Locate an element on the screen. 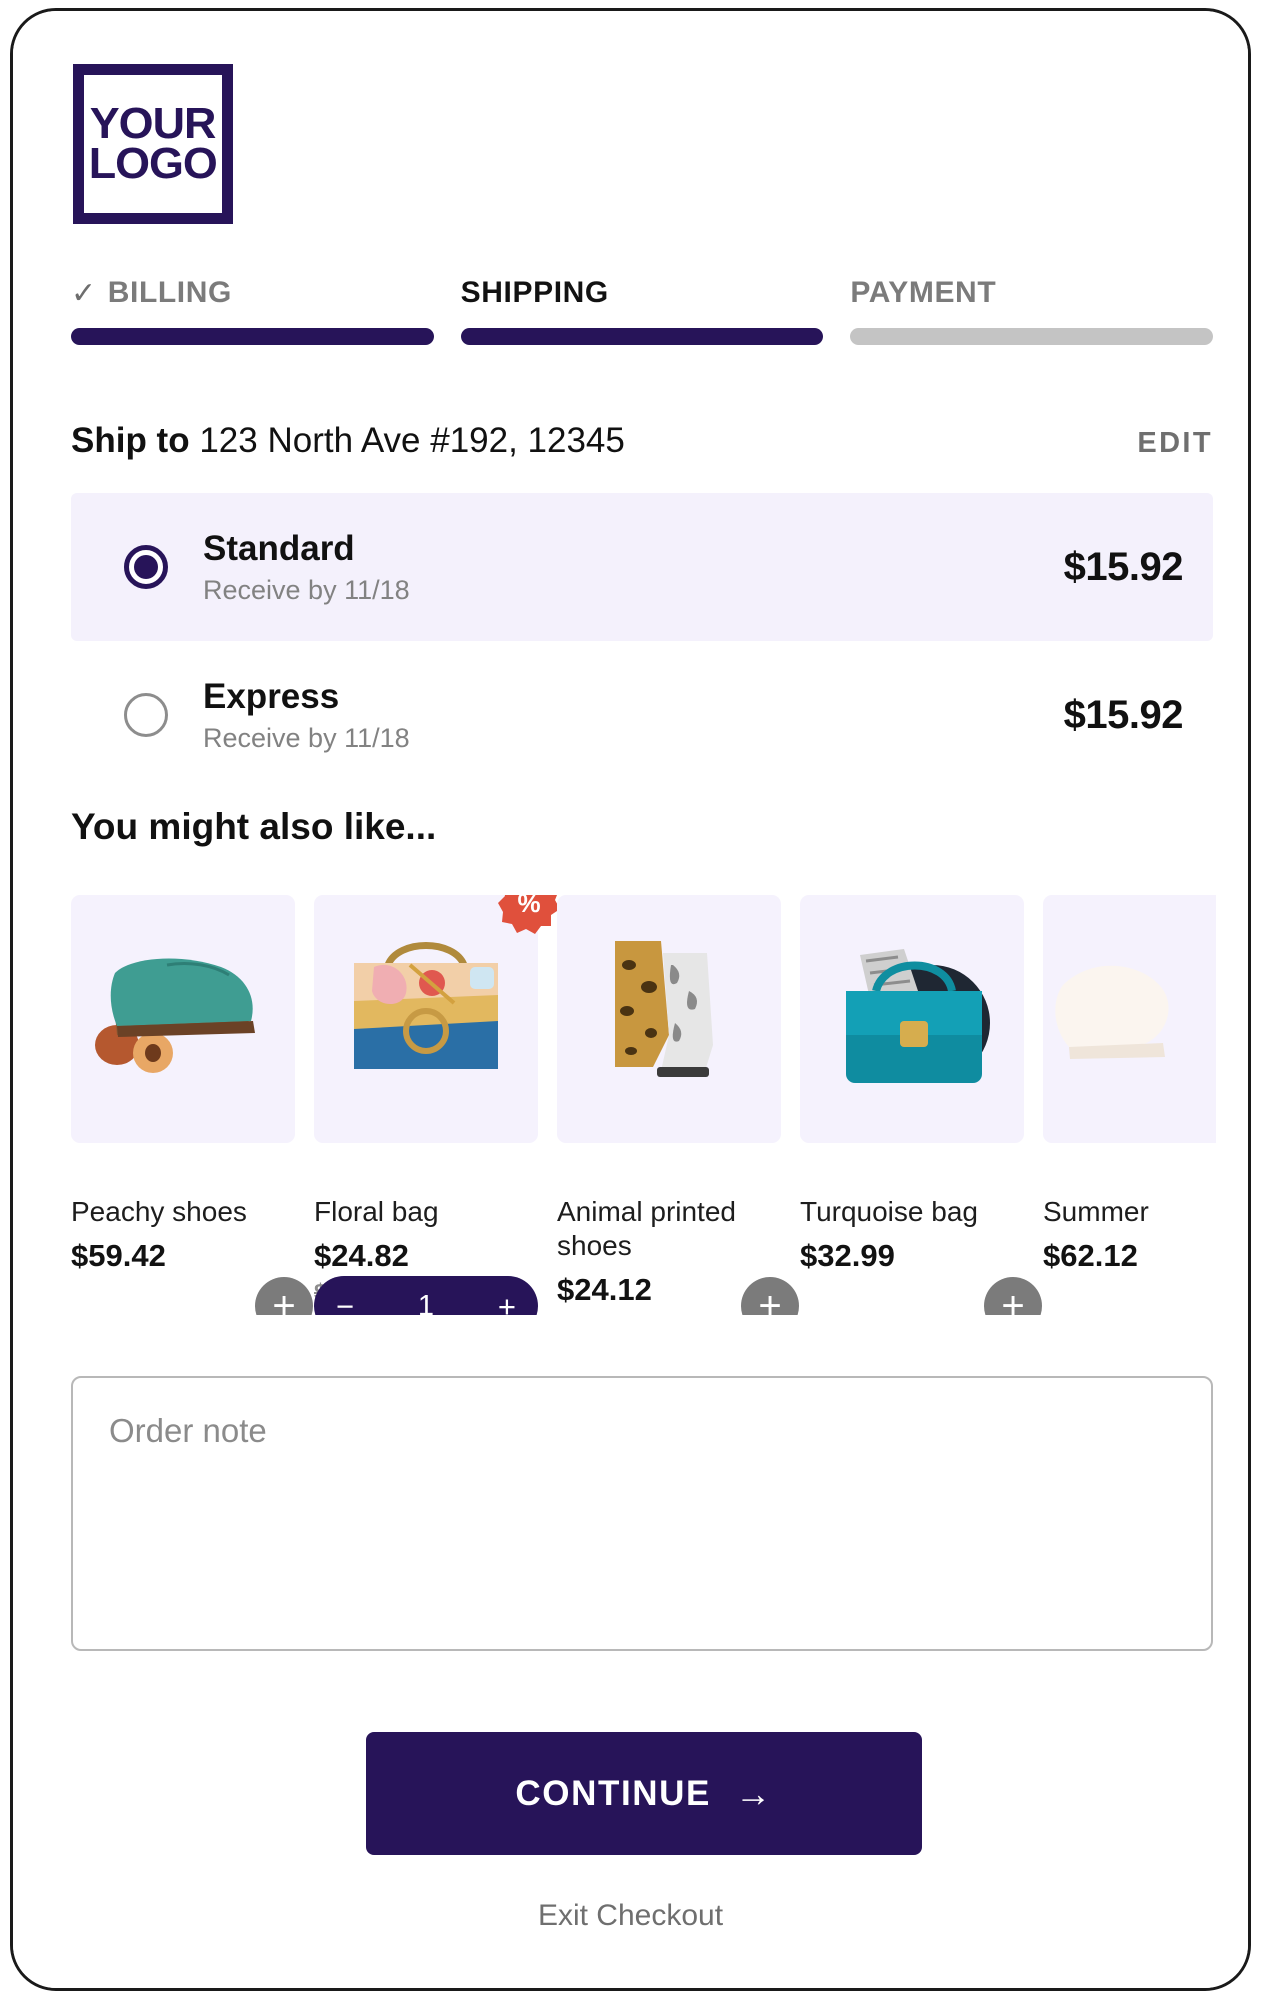 This screenshot has height=1999, width=1261. step-shipping-bar is located at coordinates (642, 336).